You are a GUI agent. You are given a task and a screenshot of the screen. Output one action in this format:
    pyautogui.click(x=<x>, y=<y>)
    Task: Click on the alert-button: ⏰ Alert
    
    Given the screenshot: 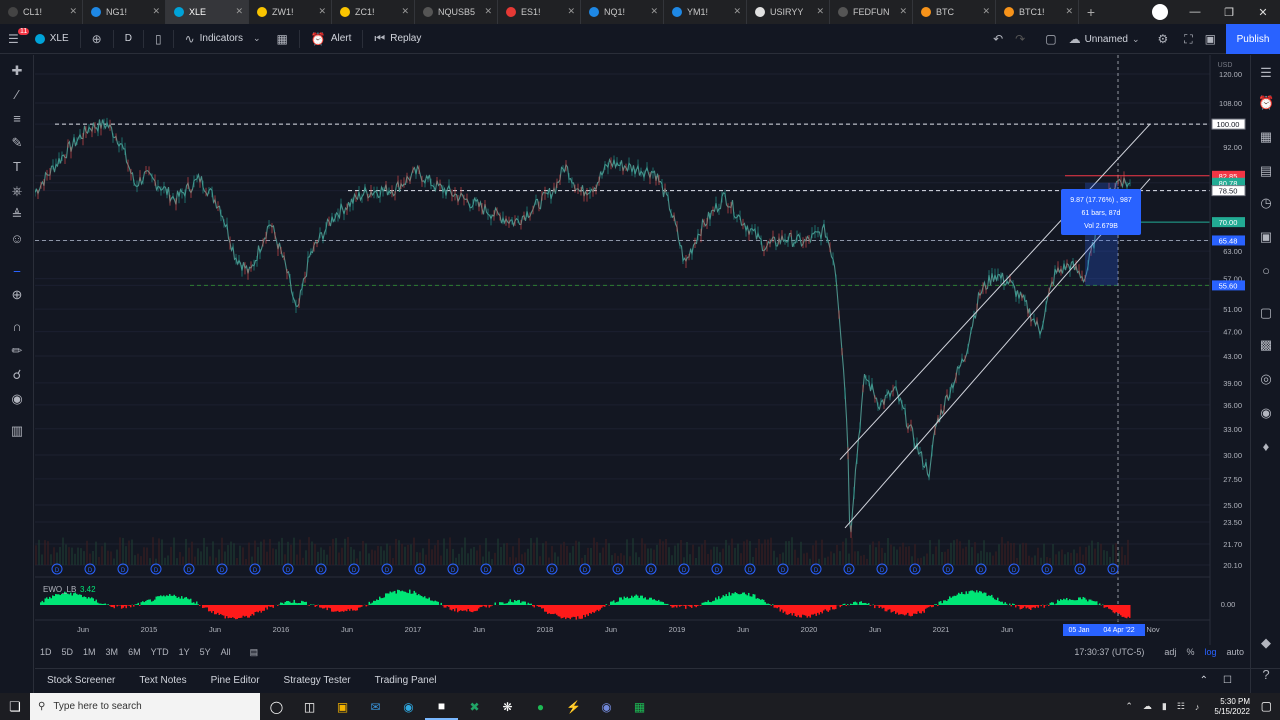 What is the action you would take?
    pyautogui.click(x=331, y=39)
    